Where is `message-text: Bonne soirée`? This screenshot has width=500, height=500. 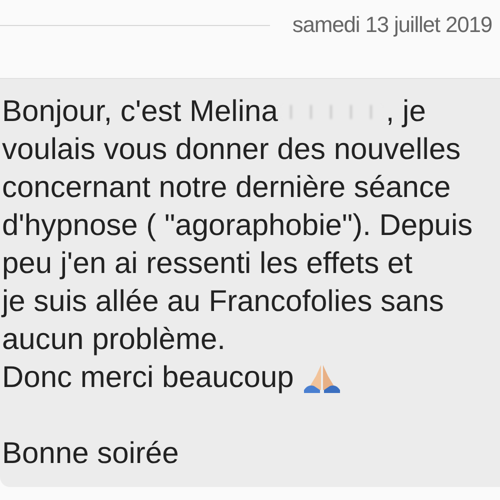 message-text: Bonne soirée is located at coordinates (90, 454).